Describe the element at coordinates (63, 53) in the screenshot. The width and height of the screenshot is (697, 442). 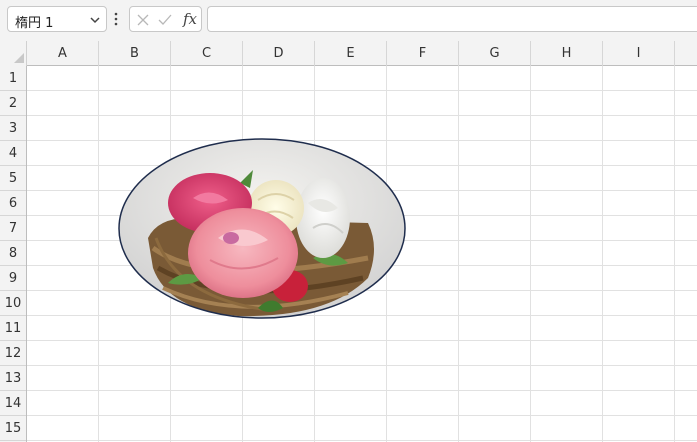
I see `column-header-a: A` at that location.